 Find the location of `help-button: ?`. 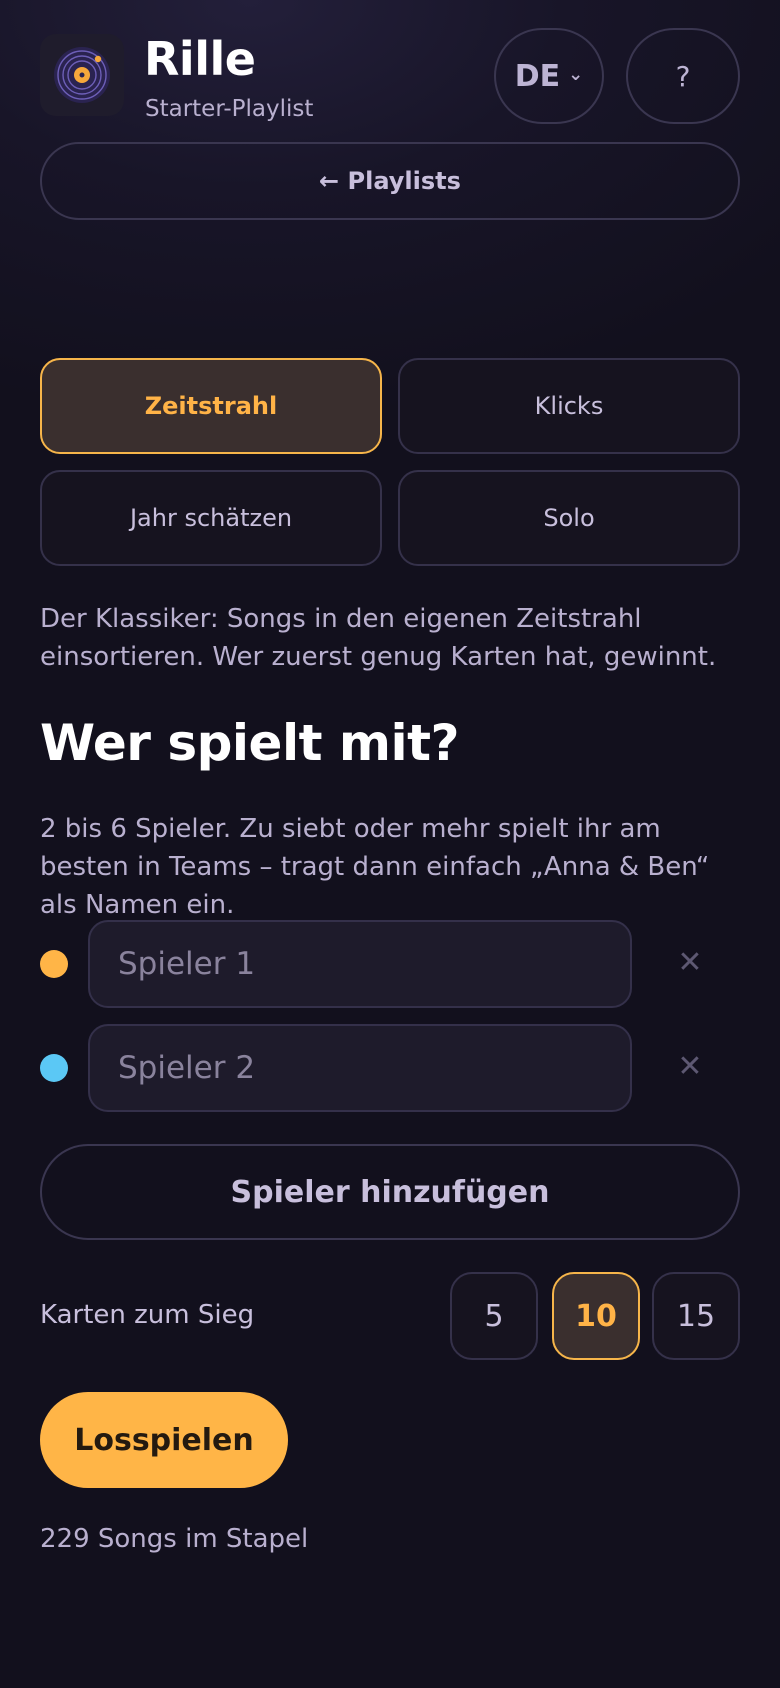

help-button: ? is located at coordinates (683, 76).